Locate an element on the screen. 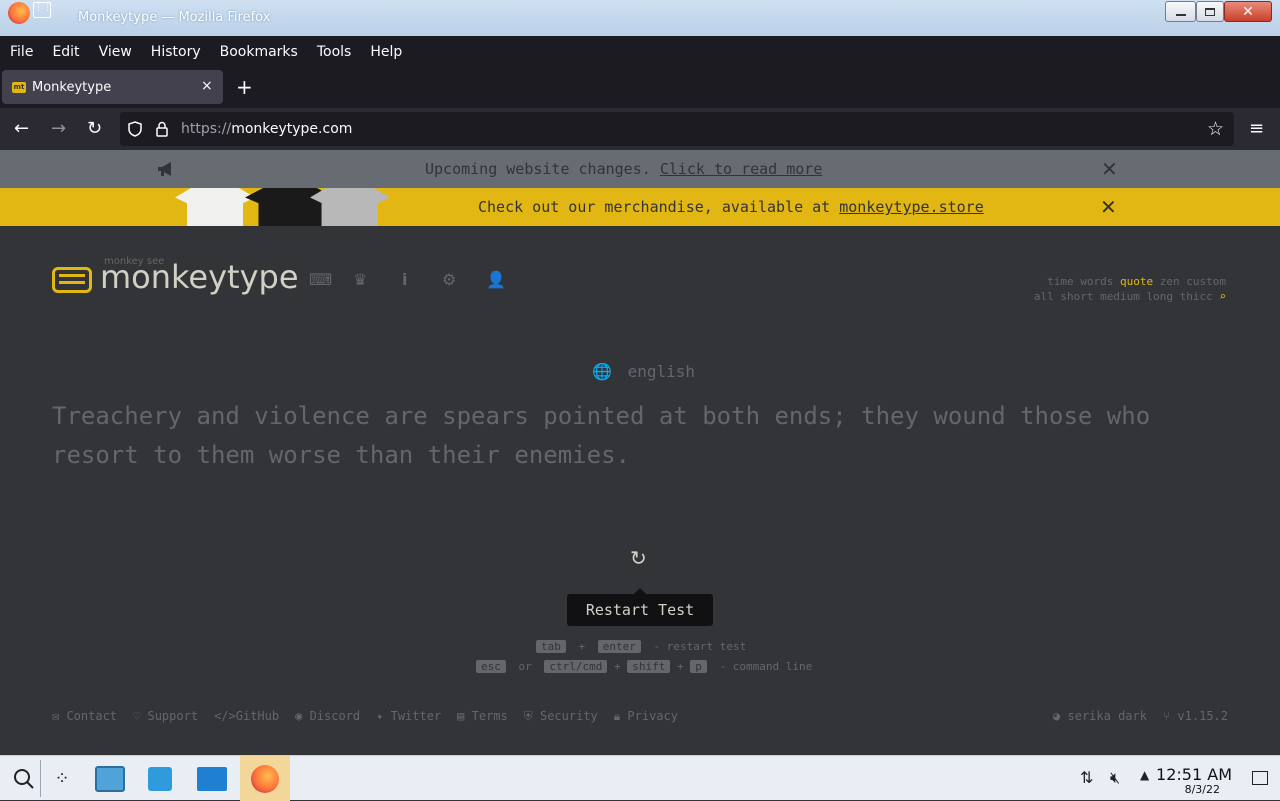 This screenshot has height=801, width=1280. tracking-shield-icon is located at coordinates (135, 129).